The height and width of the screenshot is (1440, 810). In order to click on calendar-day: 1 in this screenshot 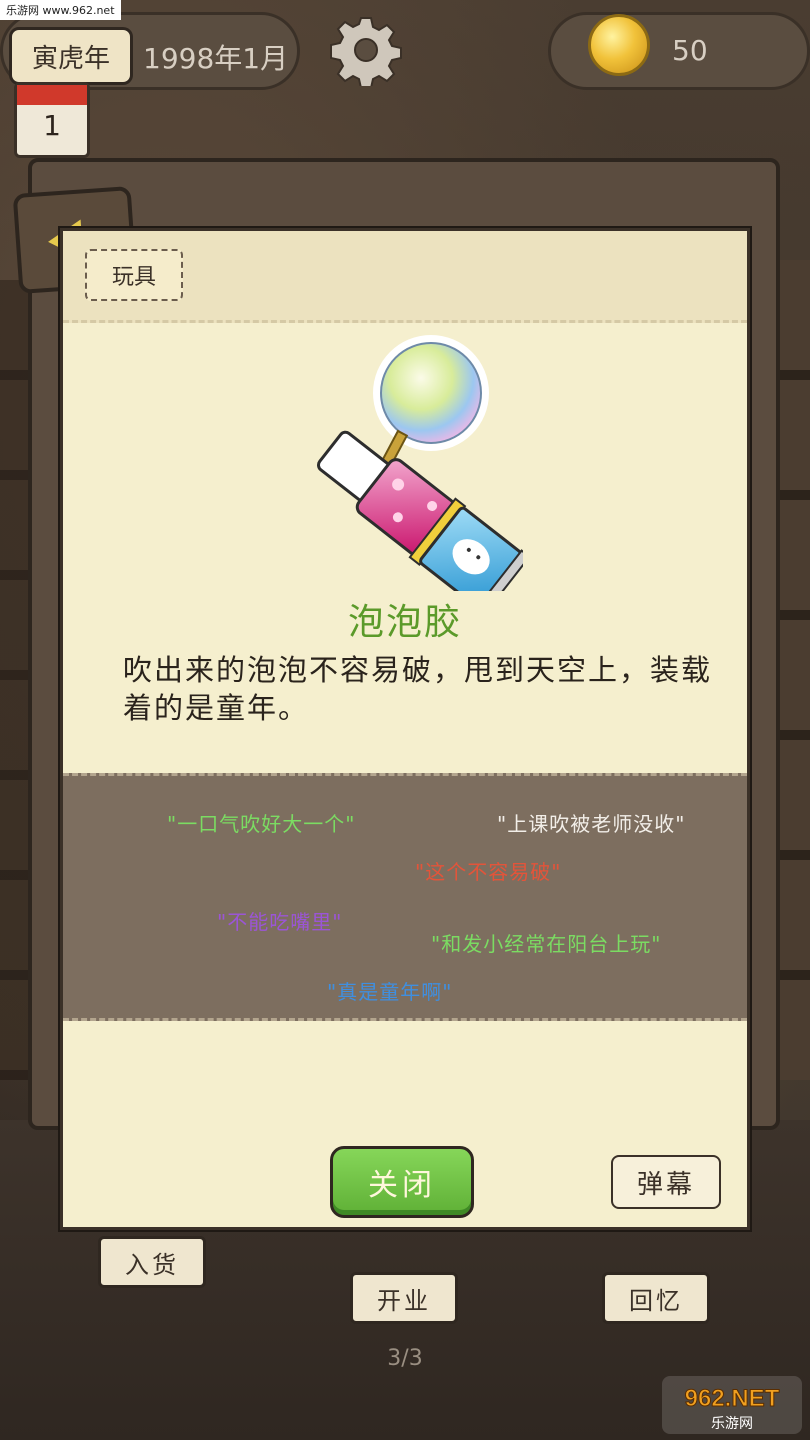, I will do `click(52, 125)`.